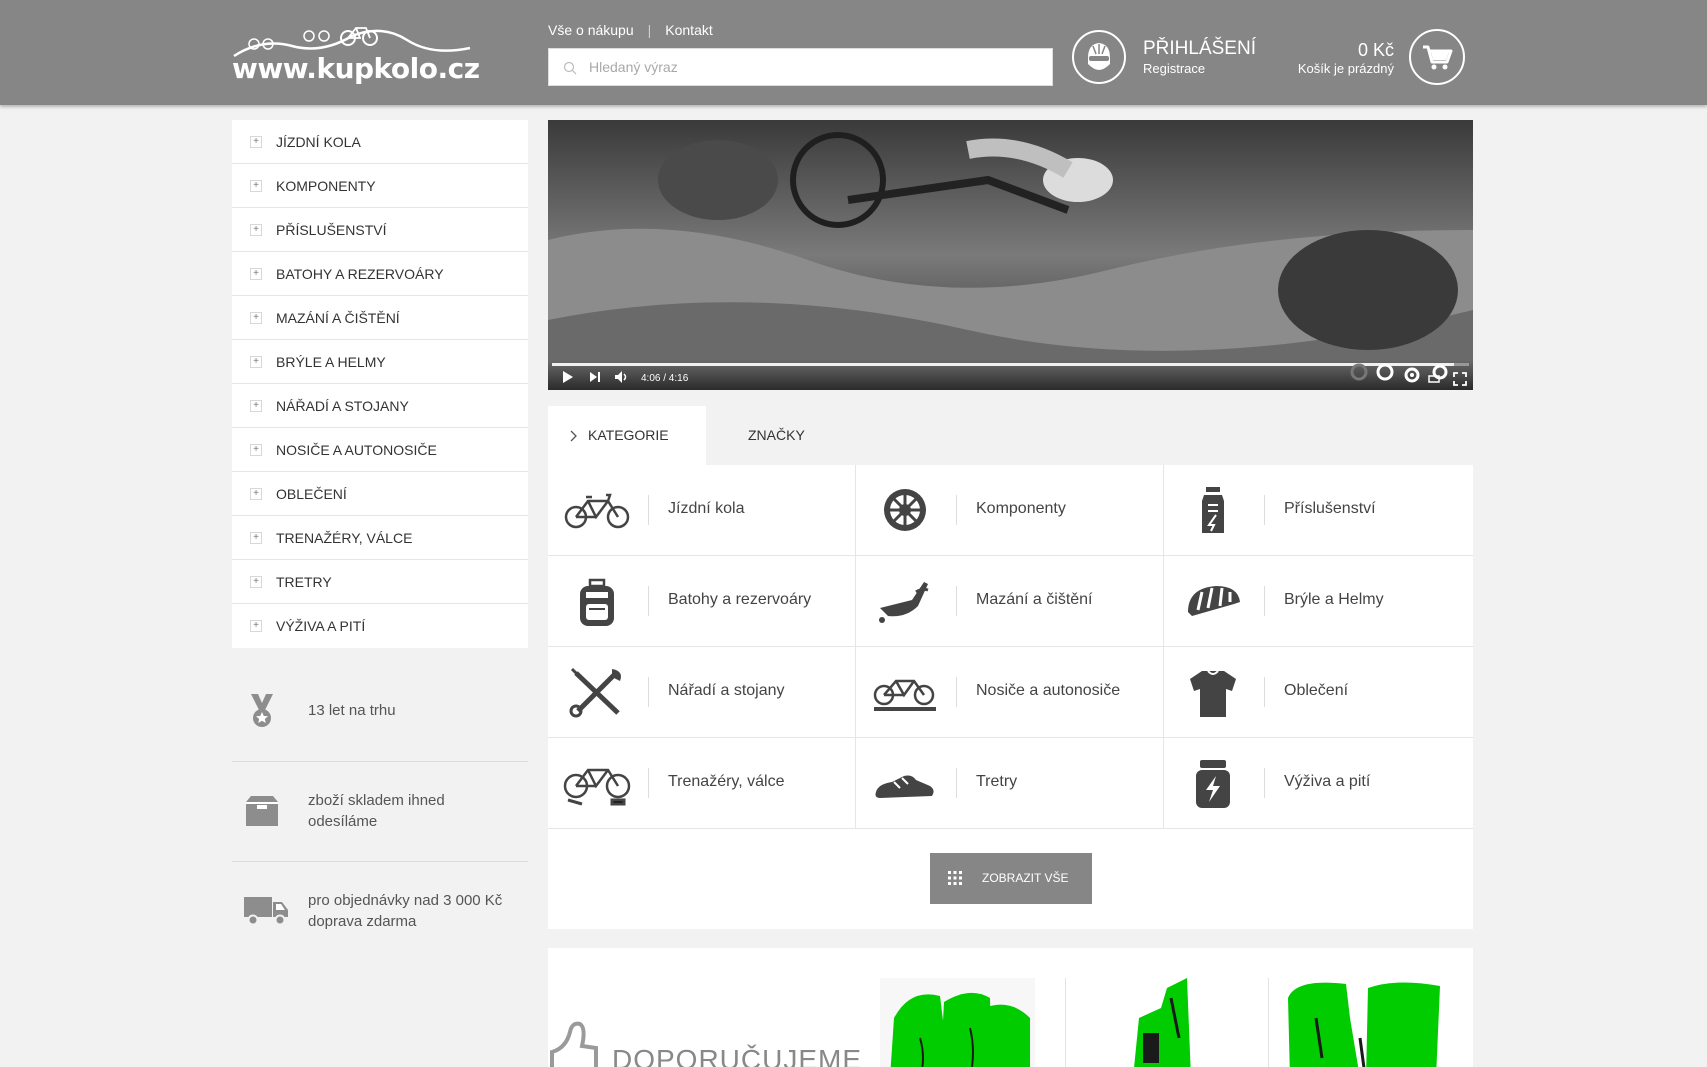  What do you see at coordinates (702, 692) in the screenshot?
I see `category-tile: Nářadí a stojany` at bounding box center [702, 692].